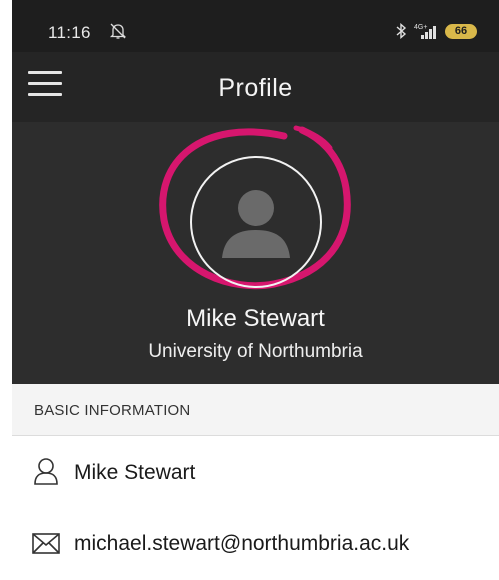 This screenshot has height=580, width=499. Describe the element at coordinates (255, 26) in the screenshot. I see `status-bar: 11:16 4G+ 66` at that location.